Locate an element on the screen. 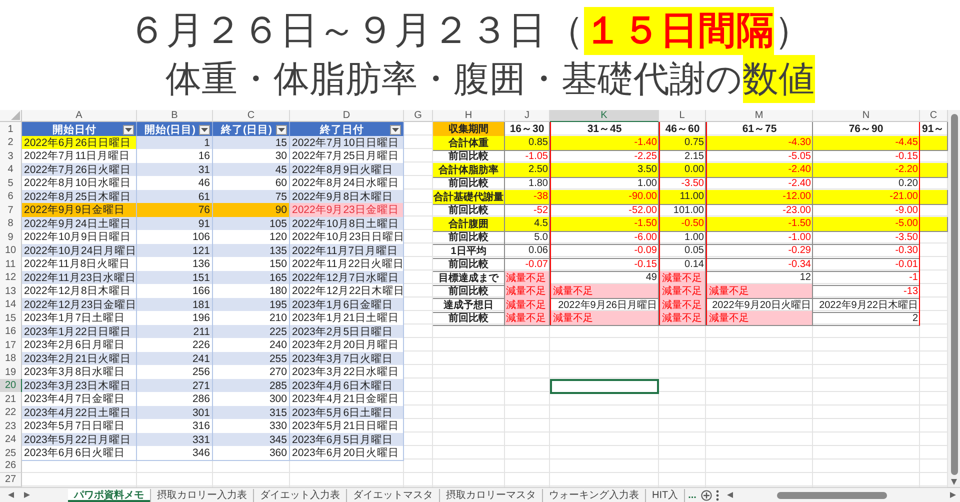  row-header: 5 is located at coordinates (11, 183).